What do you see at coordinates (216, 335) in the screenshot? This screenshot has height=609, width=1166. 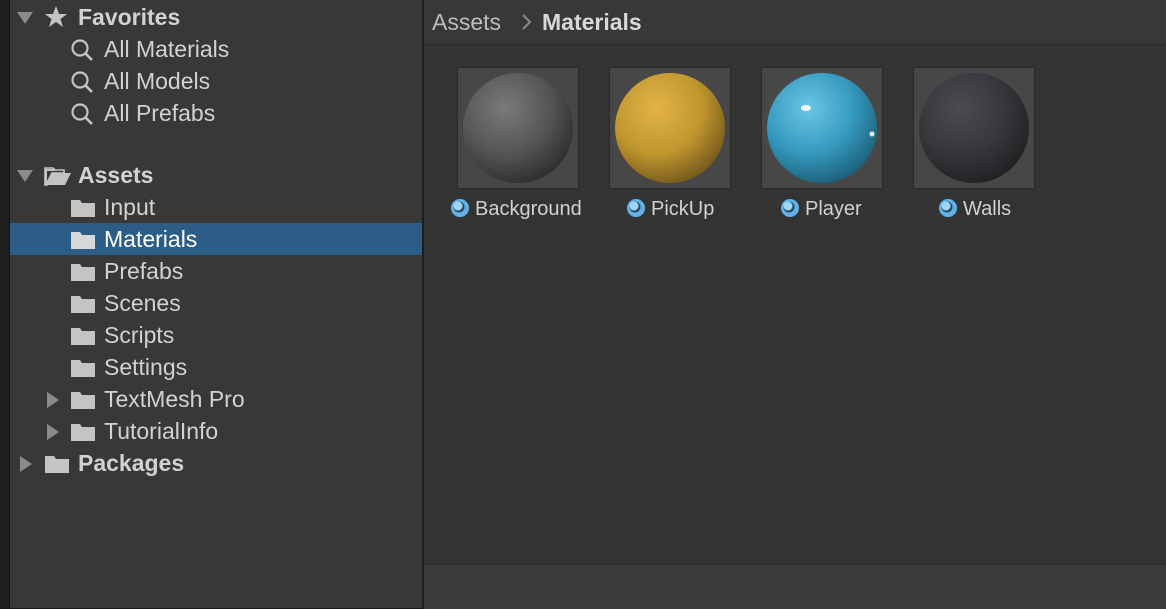 I see `sidebar-item-scripts: Scripts` at bounding box center [216, 335].